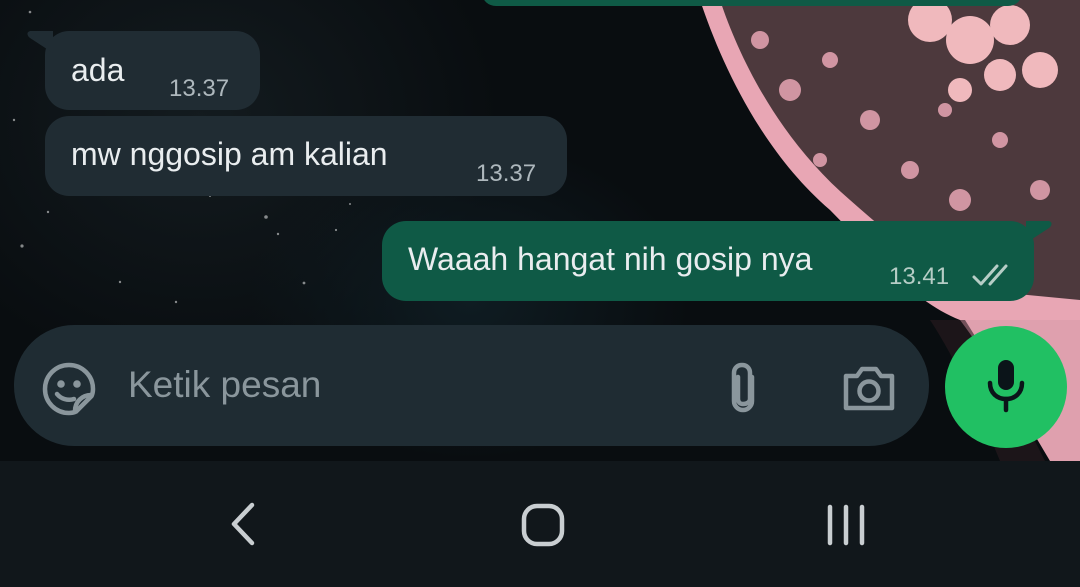 The image size is (1080, 587). What do you see at coordinates (98, 70) in the screenshot?
I see `message-text: ada` at bounding box center [98, 70].